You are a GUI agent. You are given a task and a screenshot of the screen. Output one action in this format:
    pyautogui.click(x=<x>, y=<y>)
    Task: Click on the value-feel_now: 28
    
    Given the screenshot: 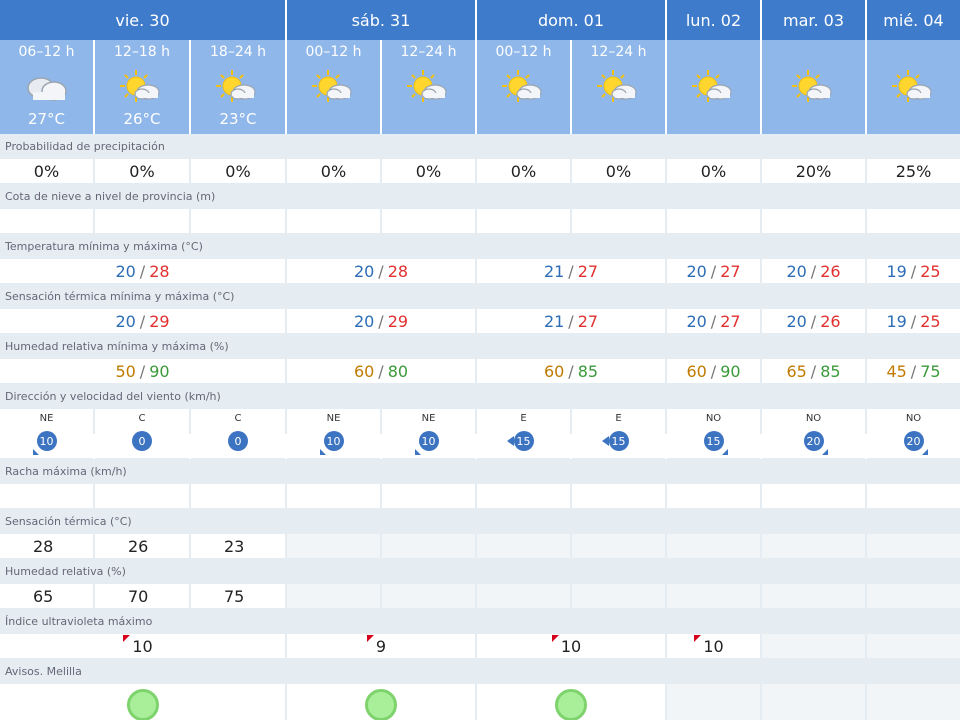 What is the action you would take?
    pyautogui.click(x=46, y=546)
    